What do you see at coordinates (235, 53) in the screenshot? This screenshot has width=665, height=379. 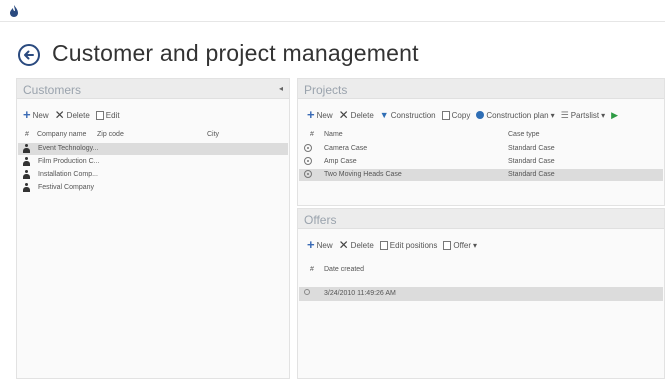 I see `page-title: Customer and project management` at bounding box center [235, 53].